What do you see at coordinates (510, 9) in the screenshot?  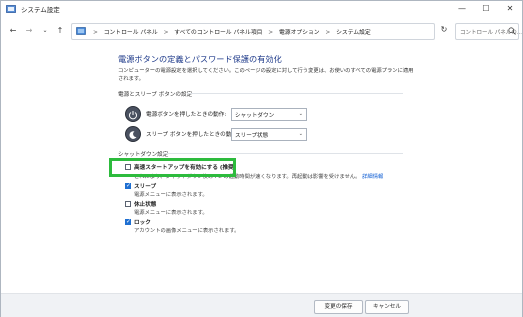 I see `close-button: ✕` at bounding box center [510, 9].